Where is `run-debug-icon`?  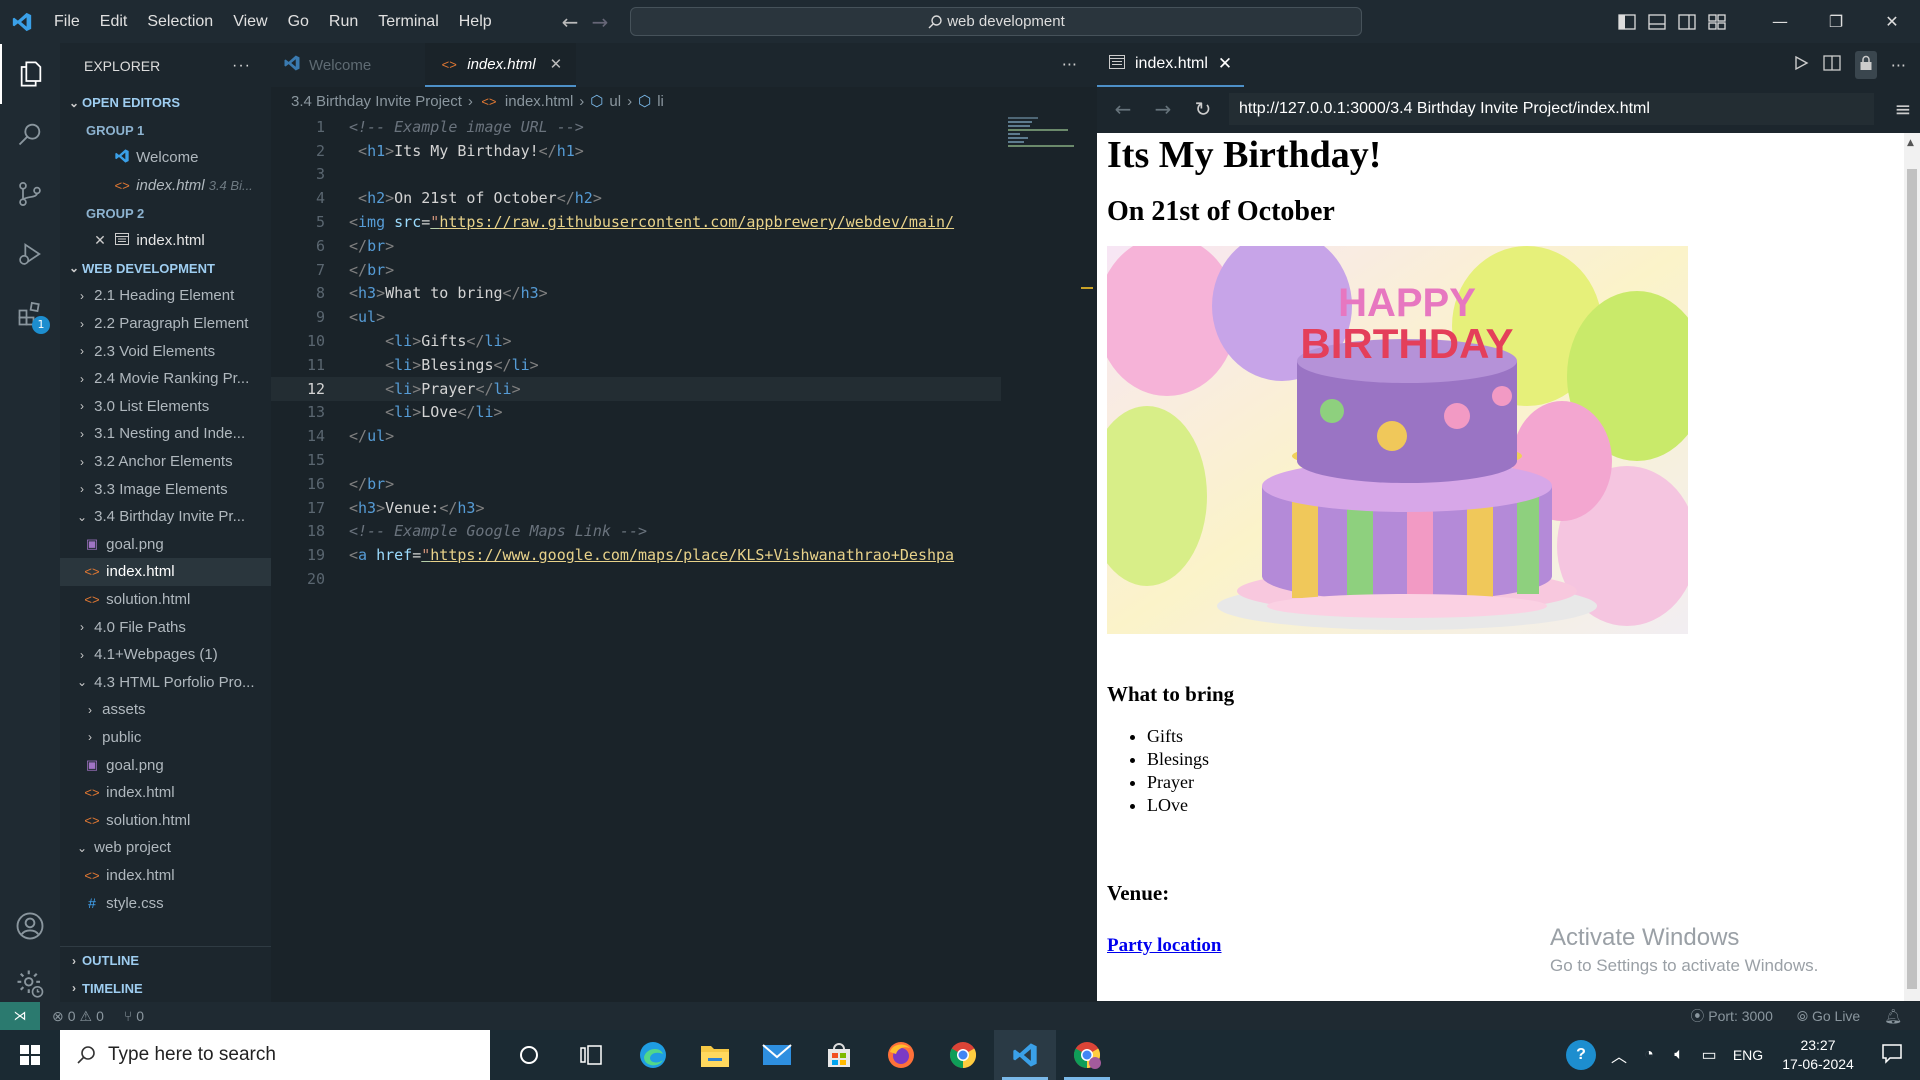
run-debug-icon is located at coordinates (30, 254).